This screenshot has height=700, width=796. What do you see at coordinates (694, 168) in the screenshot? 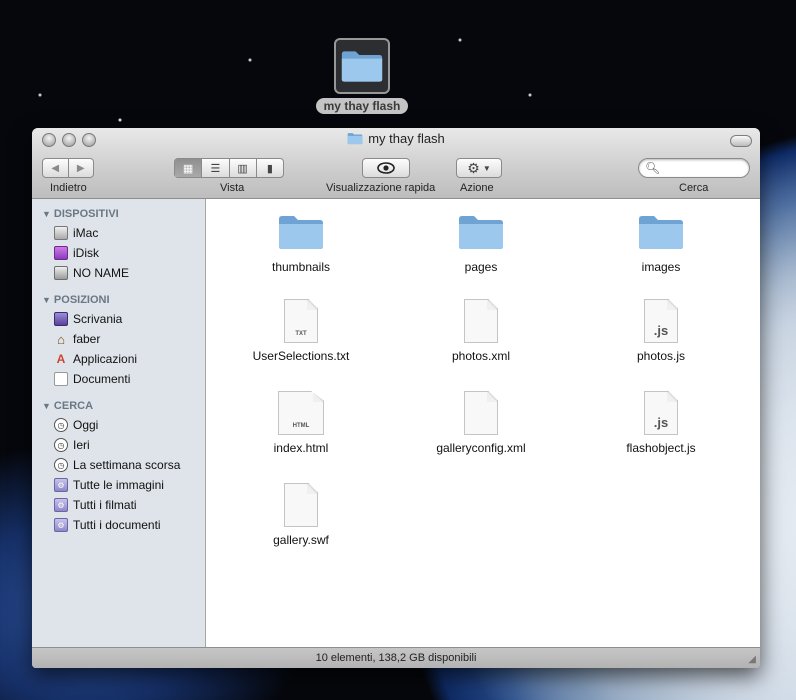
I see `search-field: 🔍︎` at bounding box center [694, 168].